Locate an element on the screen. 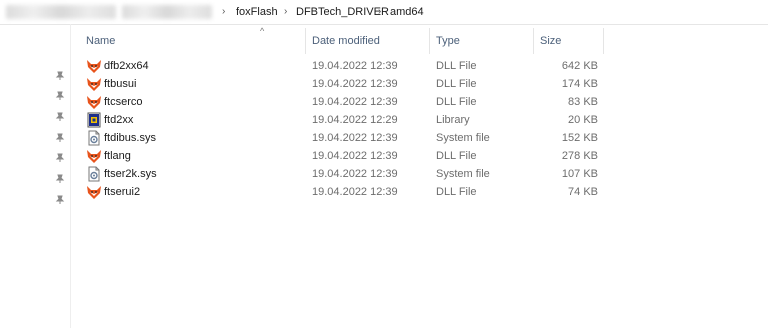 This screenshot has height=328, width=768. file-name: ftlang is located at coordinates (117, 156).